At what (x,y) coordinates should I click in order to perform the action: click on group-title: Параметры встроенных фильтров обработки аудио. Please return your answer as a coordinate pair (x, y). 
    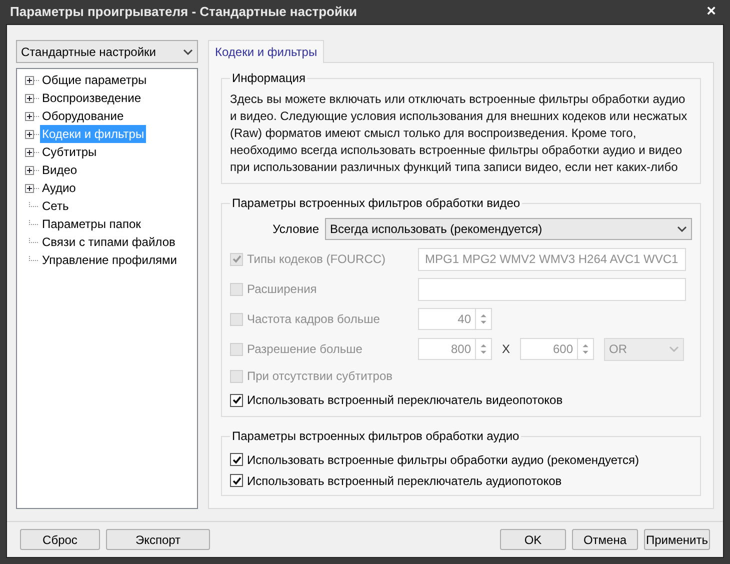
    Looking at the image, I should click on (376, 436).